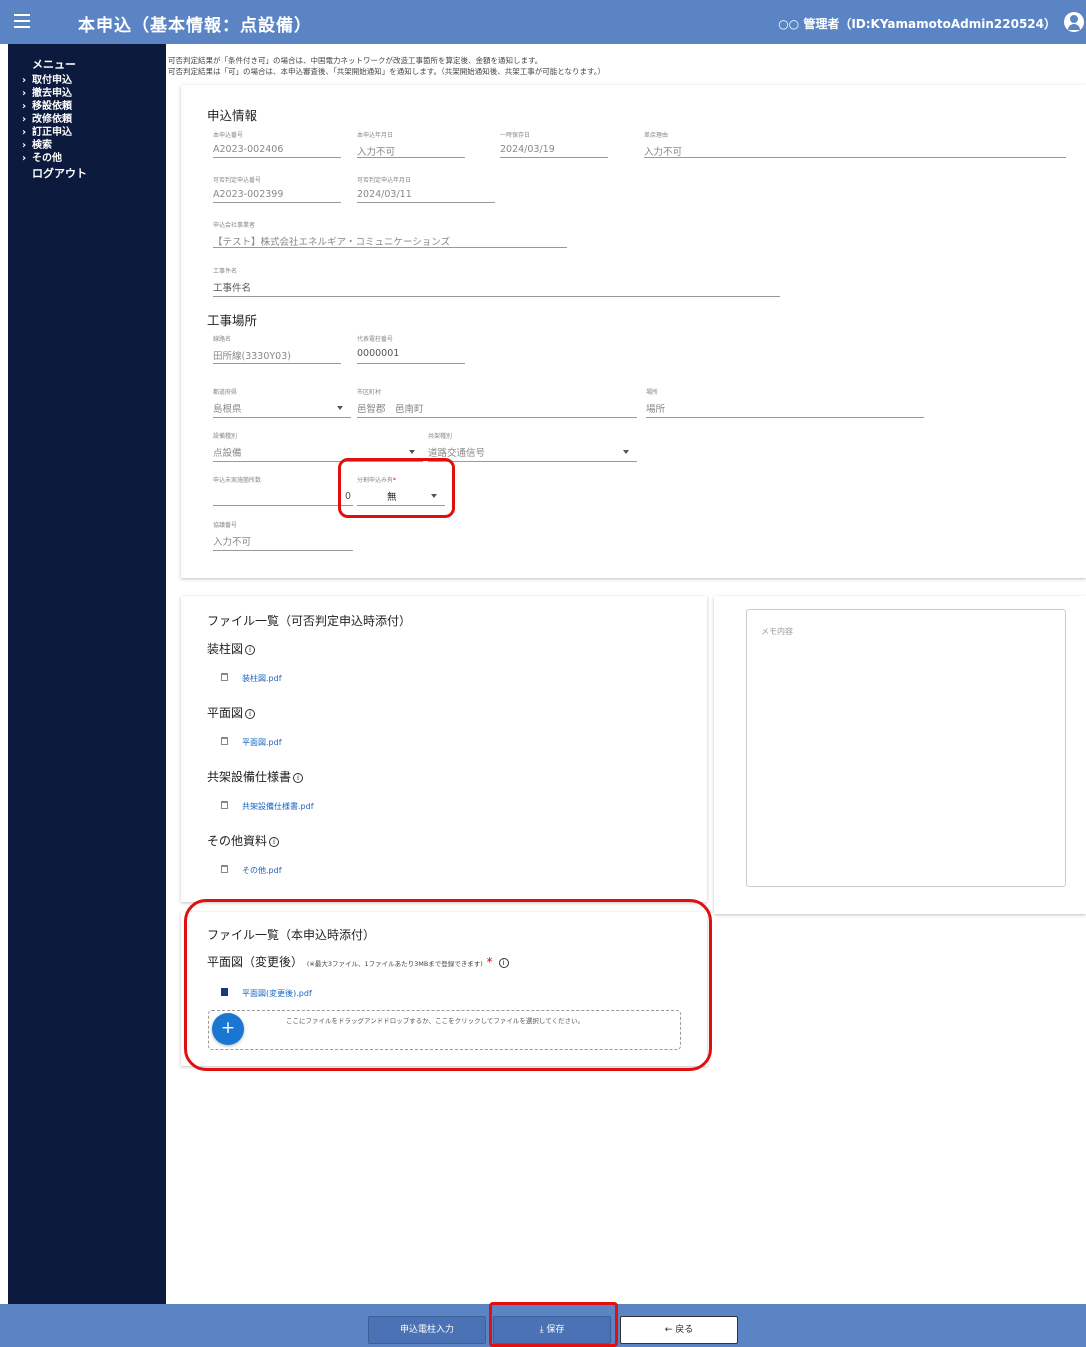  Describe the element at coordinates (255, 776) in the screenshot. I see `file-category-spec: 共架設備仕様書 i` at that location.